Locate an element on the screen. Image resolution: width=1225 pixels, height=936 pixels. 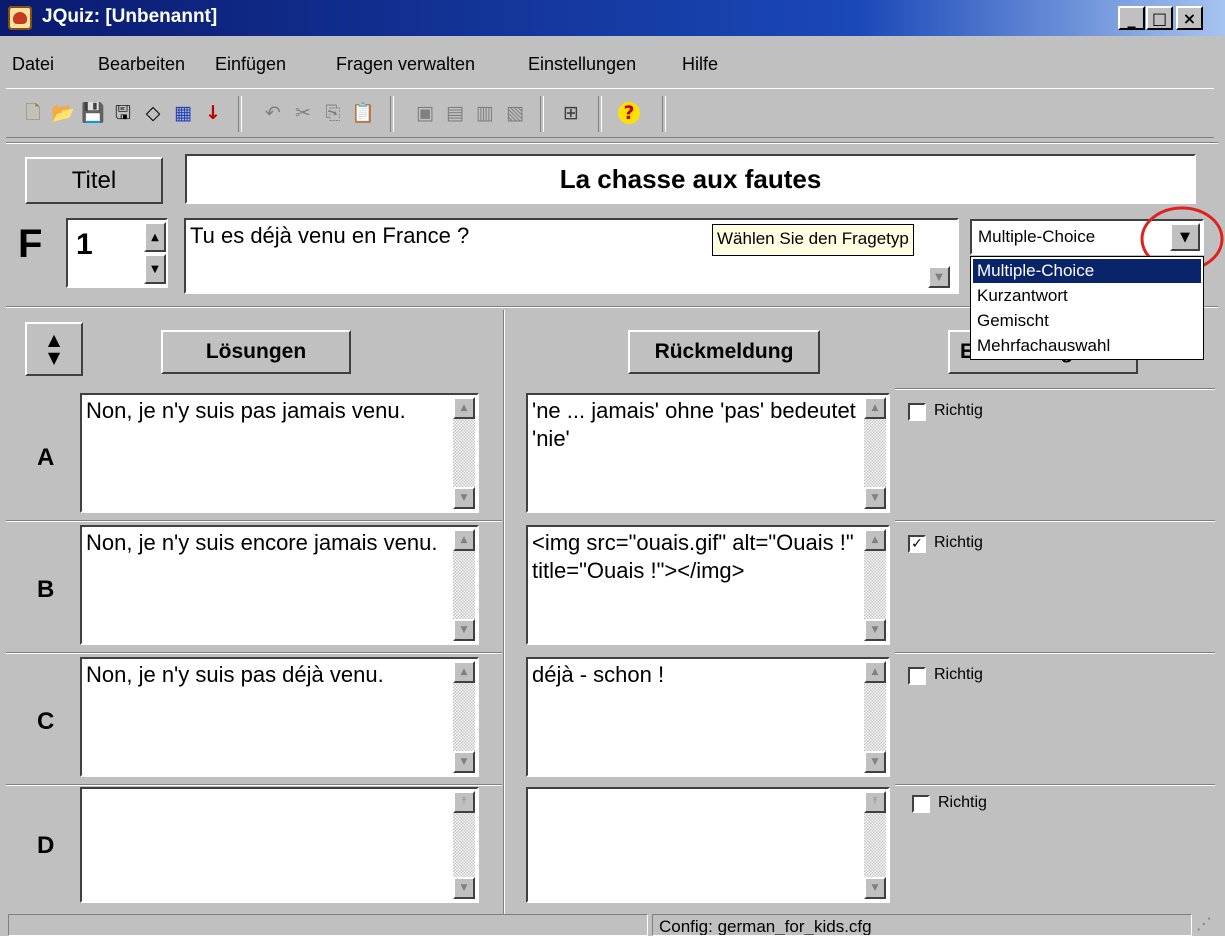
copy-icon: ⎘ is located at coordinates (333, 113).